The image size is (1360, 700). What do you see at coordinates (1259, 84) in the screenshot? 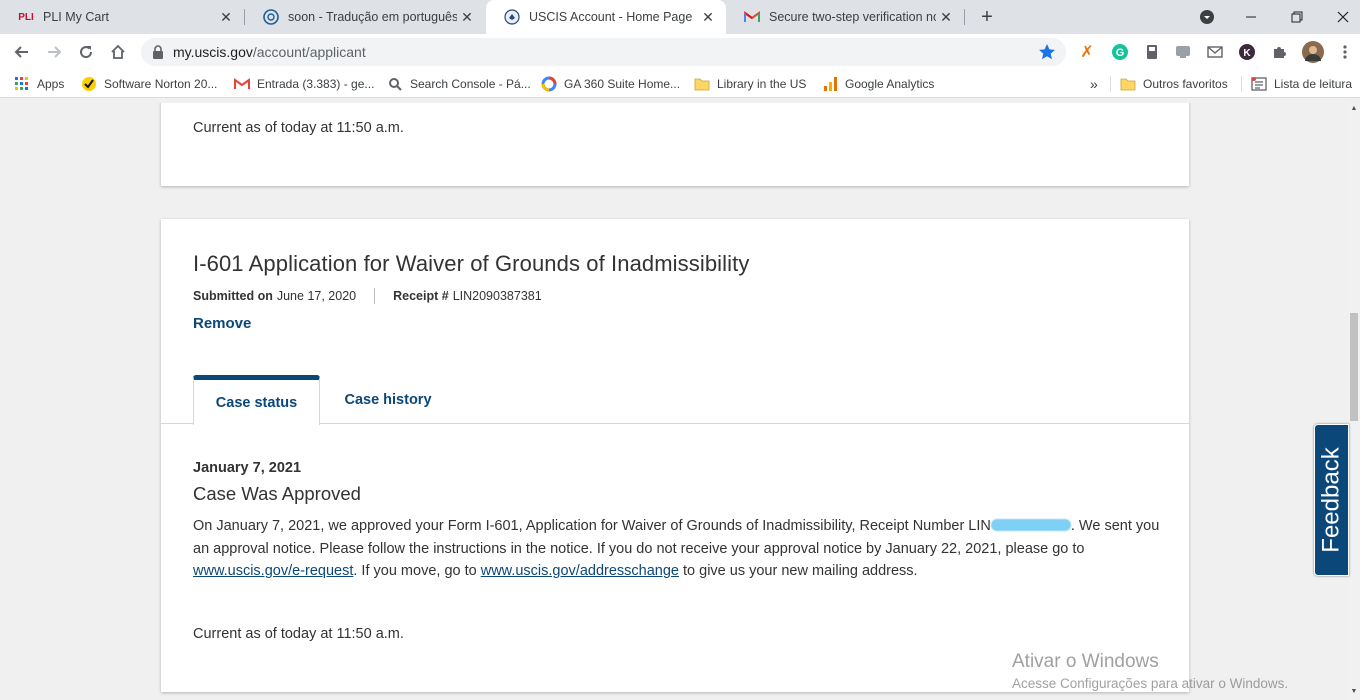
I see `reading-list-icon` at bounding box center [1259, 84].